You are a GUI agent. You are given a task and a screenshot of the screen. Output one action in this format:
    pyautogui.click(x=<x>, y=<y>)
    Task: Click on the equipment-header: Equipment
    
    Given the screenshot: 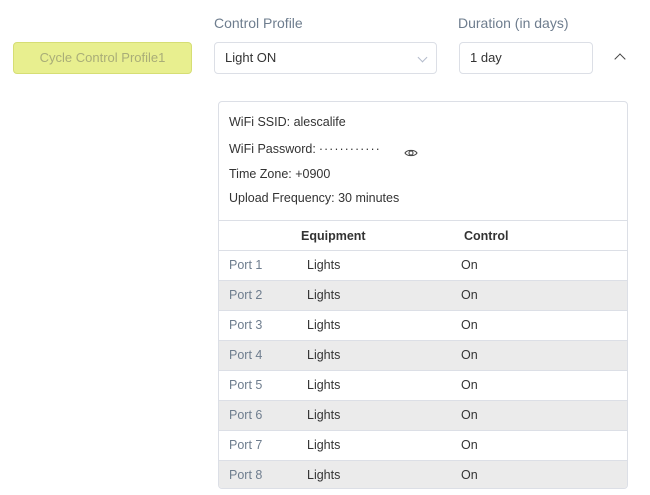 What is the action you would take?
    pyautogui.click(x=333, y=236)
    